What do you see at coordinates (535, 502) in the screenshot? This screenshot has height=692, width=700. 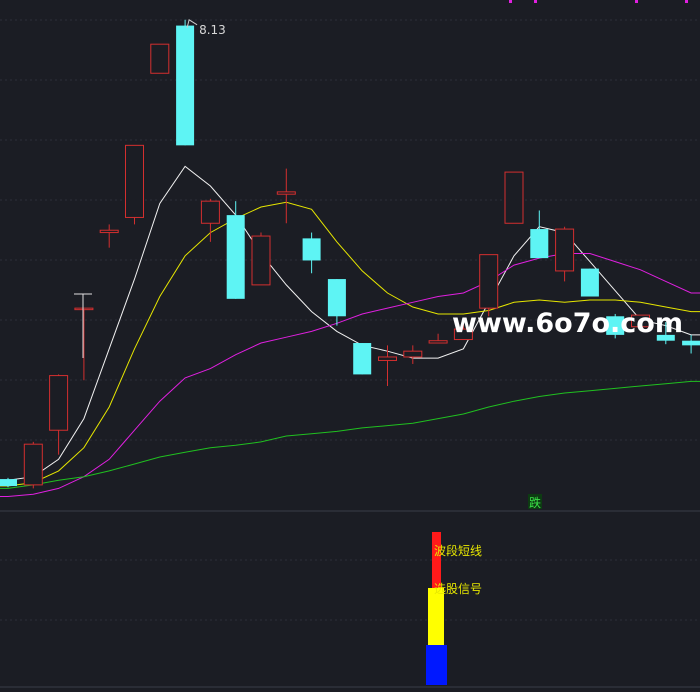 I see `signal-label: 跌` at bounding box center [535, 502].